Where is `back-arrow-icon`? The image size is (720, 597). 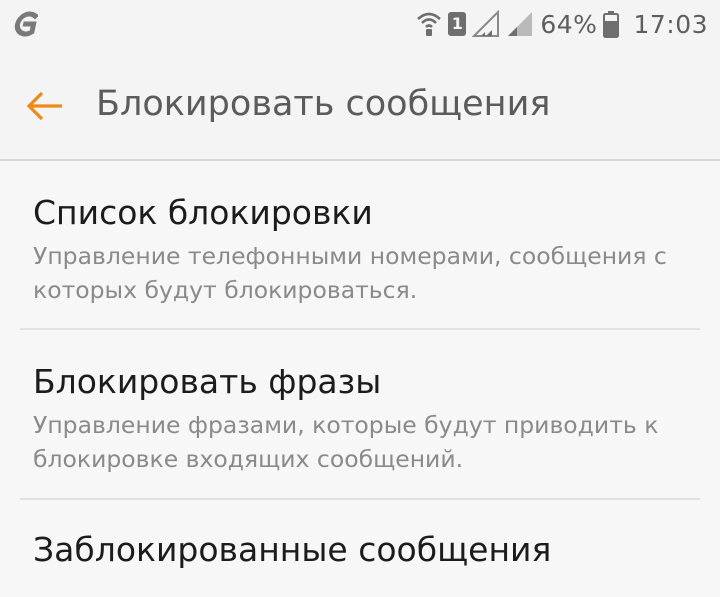 back-arrow-icon is located at coordinates (44, 106).